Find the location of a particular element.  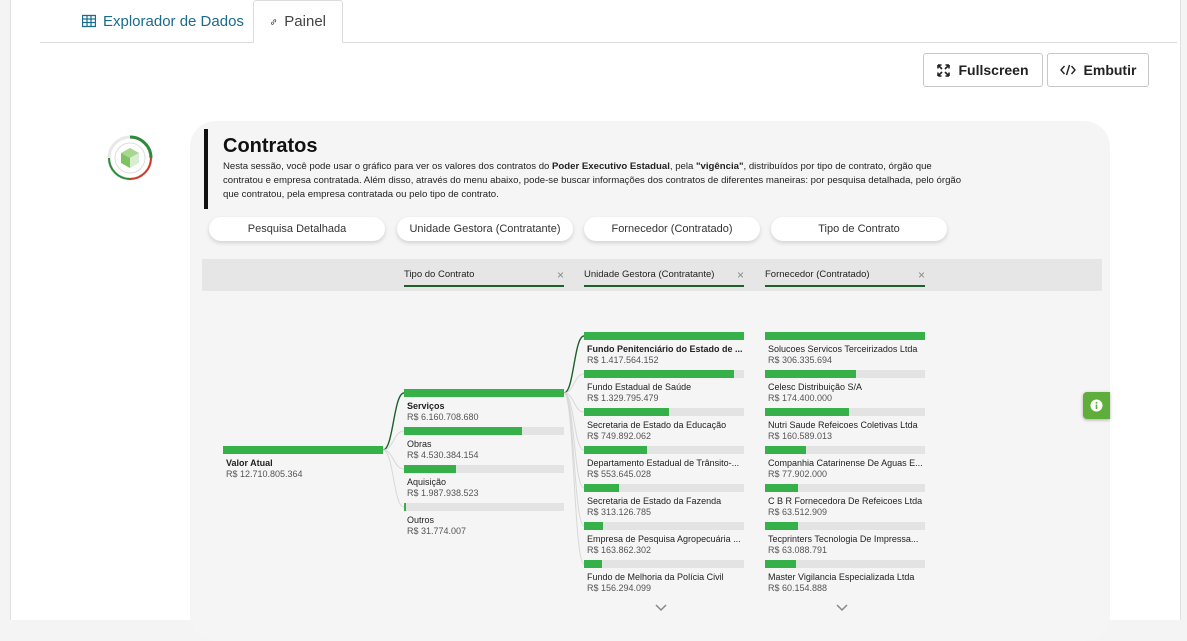

node-label: Obras is located at coordinates (419, 444).